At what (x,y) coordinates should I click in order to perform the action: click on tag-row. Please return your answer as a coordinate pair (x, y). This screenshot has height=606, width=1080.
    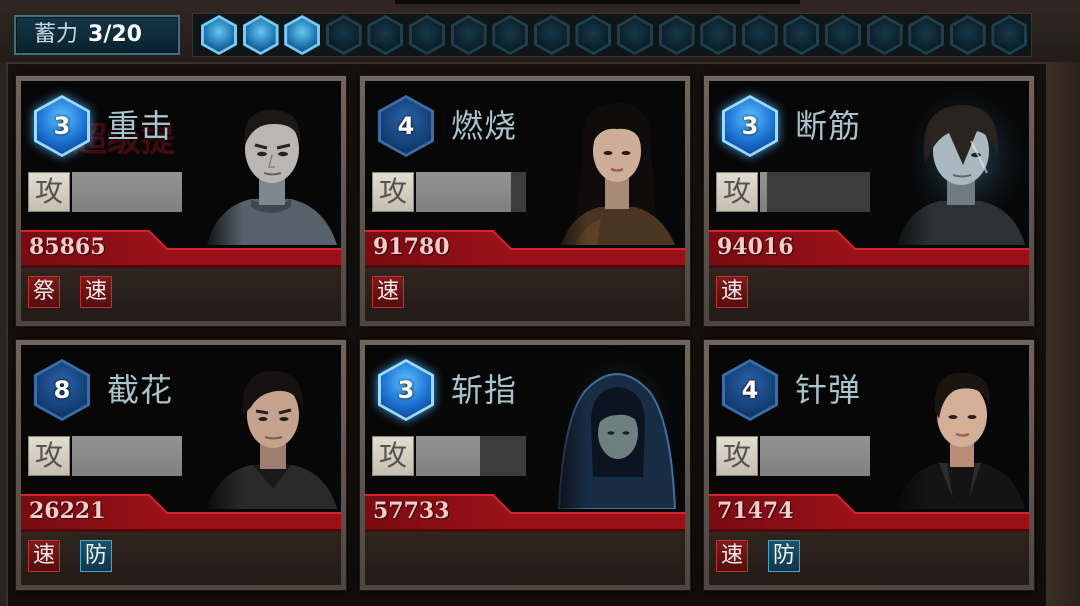
    Looking at the image, I should click on (525, 558).